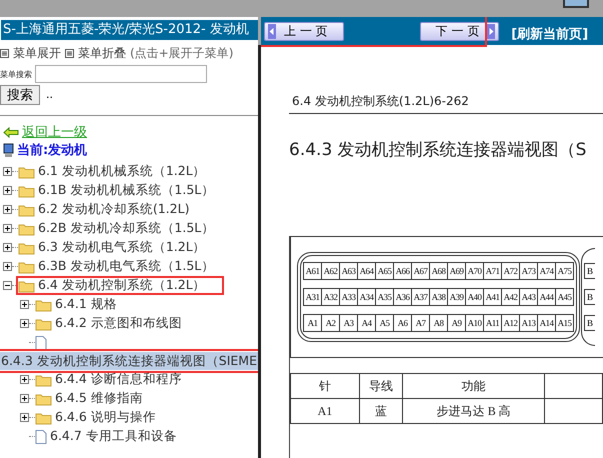 The image size is (603, 458). What do you see at coordinates (493, 323) in the screenshot?
I see `pin-label: A11` at bounding box center [493, 323].